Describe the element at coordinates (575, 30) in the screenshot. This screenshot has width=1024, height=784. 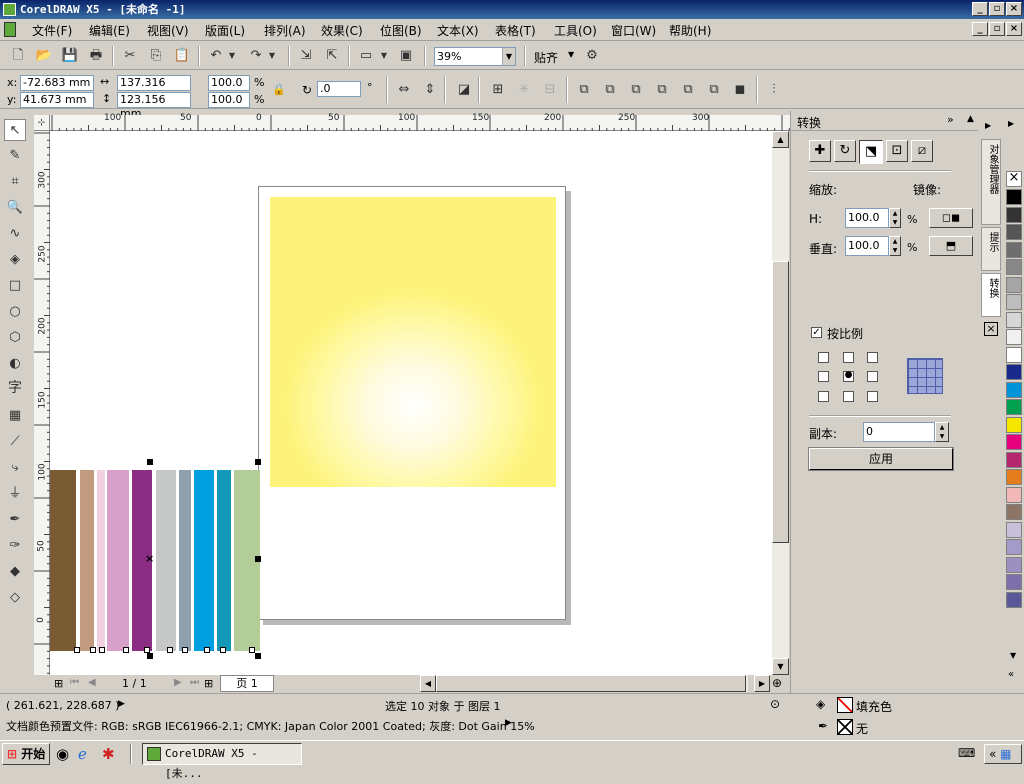
I see `menu-tools: 工具(O)` at that location.